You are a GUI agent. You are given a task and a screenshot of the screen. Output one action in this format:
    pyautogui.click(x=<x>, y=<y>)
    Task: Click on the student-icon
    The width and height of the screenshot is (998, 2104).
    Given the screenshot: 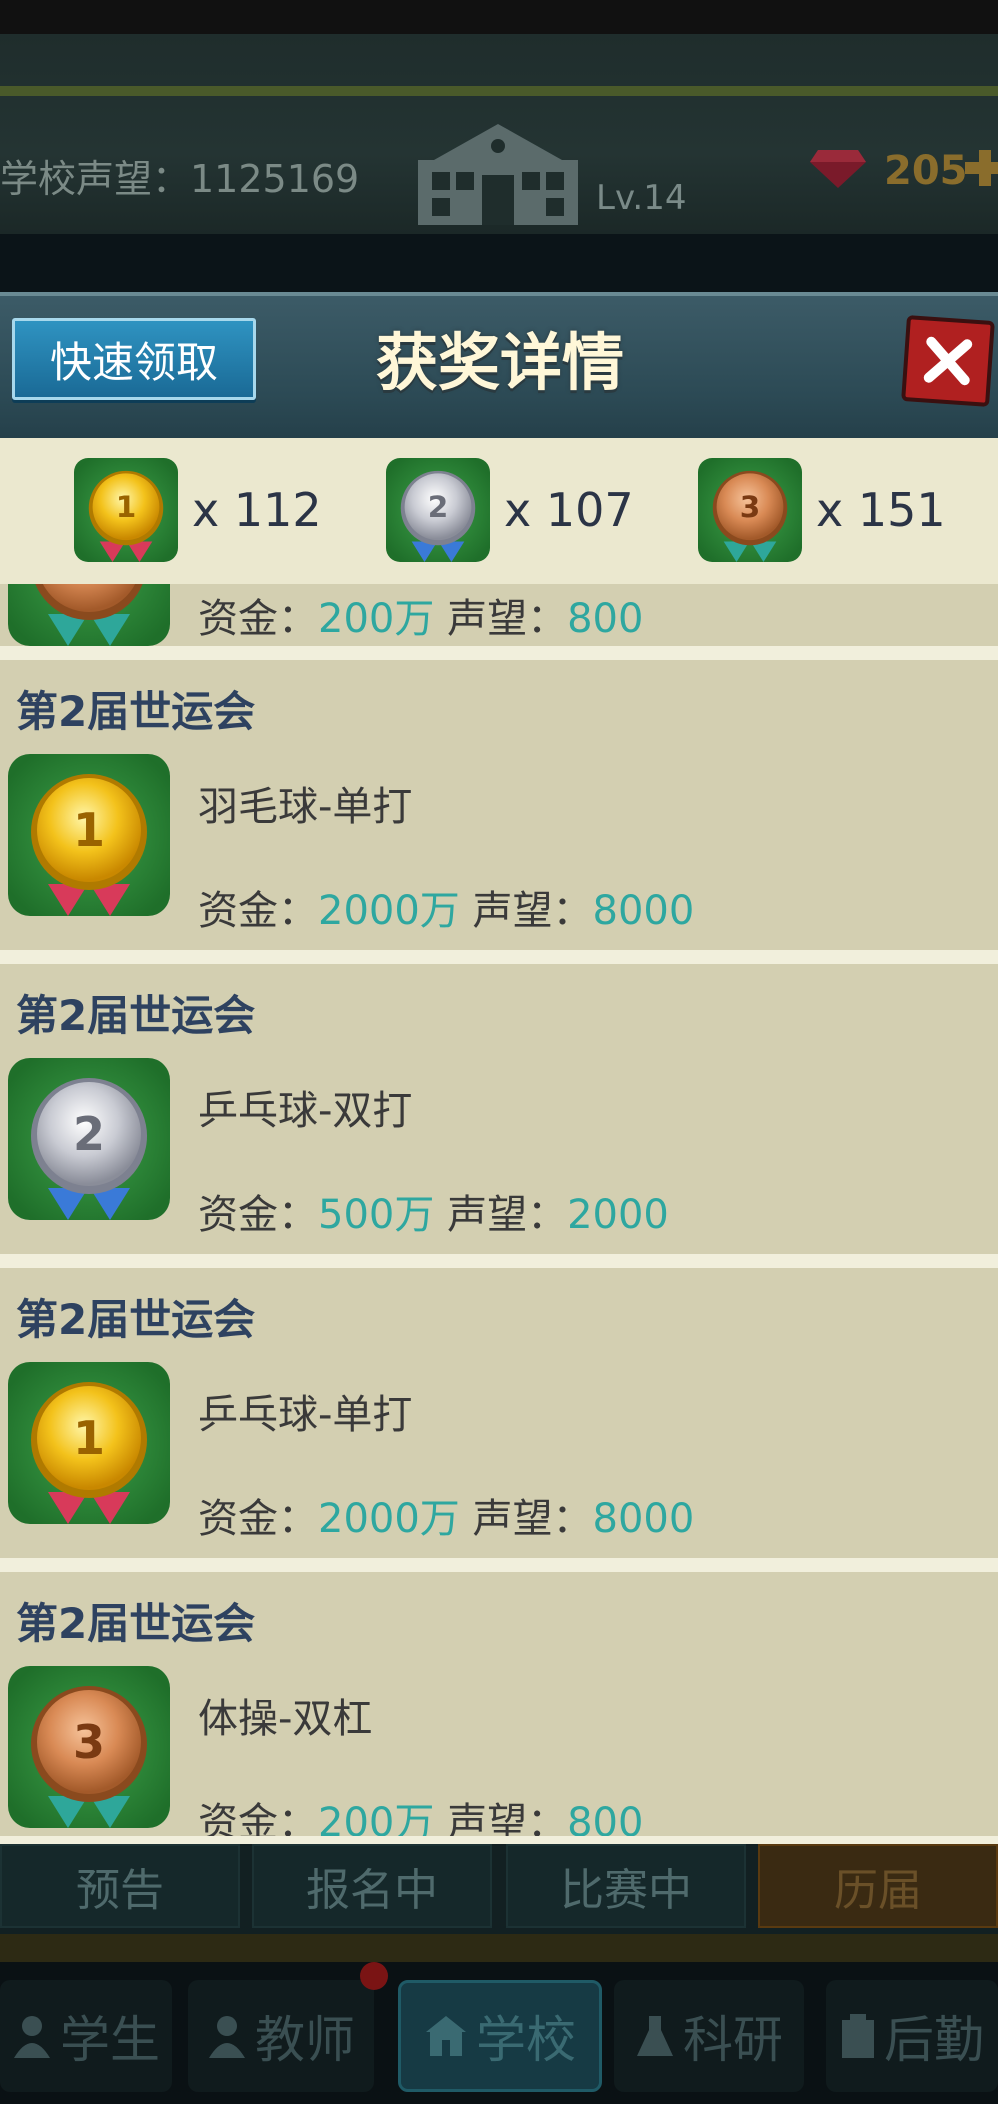 What is the action you would take?
    pyautogui.click(x=32, y=2037)
    